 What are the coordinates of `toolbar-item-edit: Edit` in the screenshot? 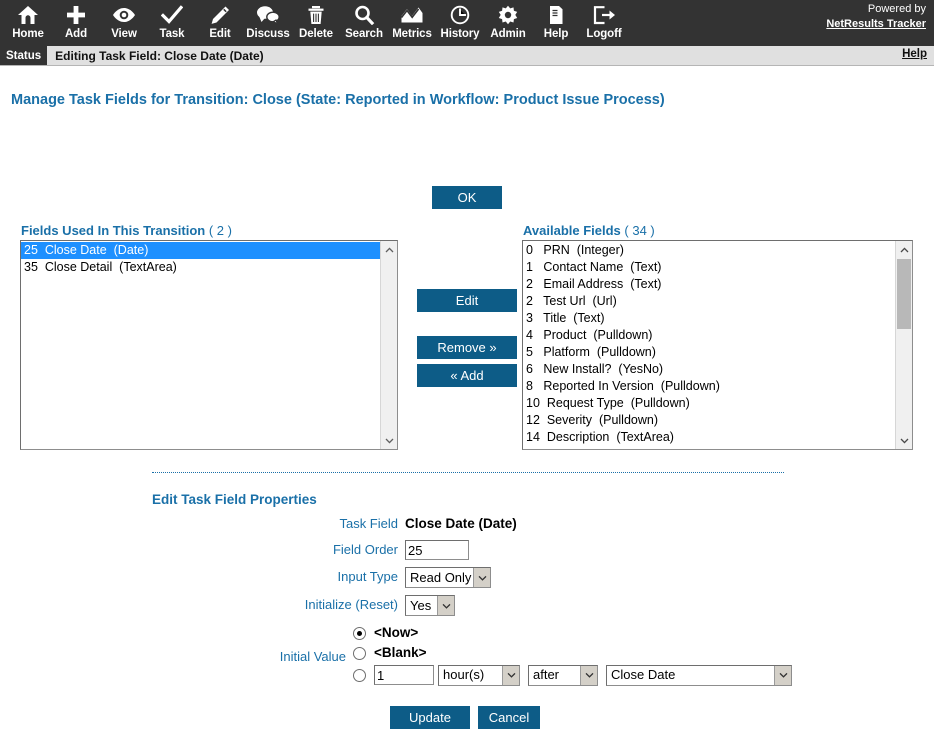 It's located at (220, 23).